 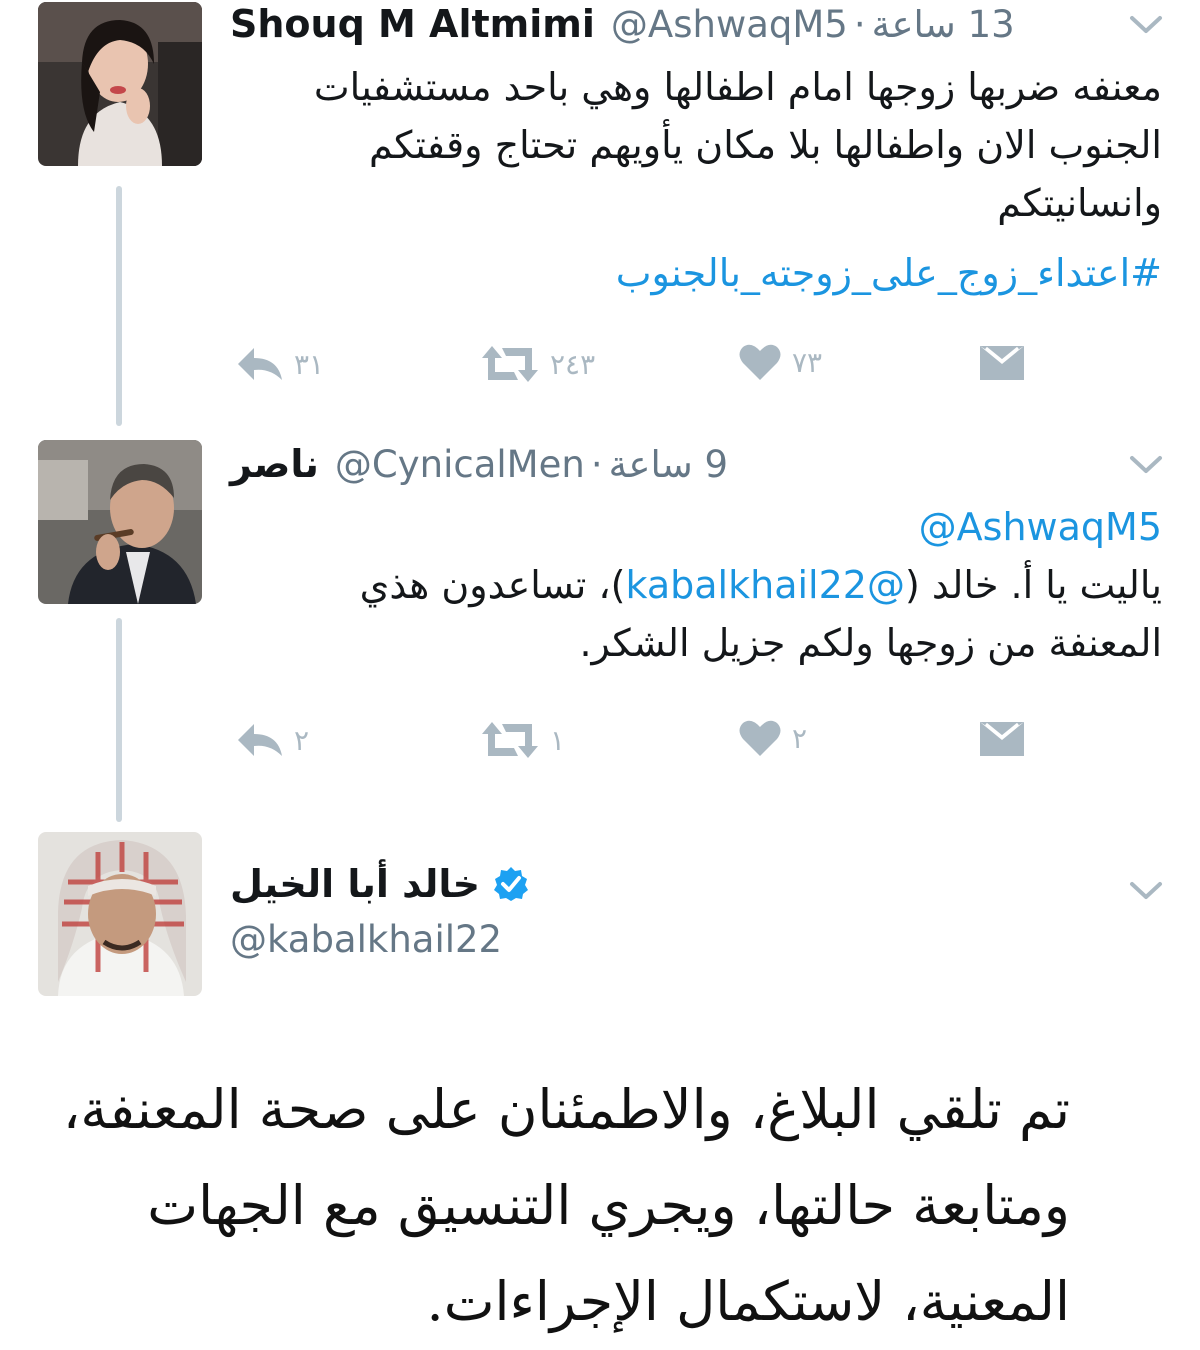 I want to click on tweet-timestamp: 9 ساعة, so click(x=669, y=464).